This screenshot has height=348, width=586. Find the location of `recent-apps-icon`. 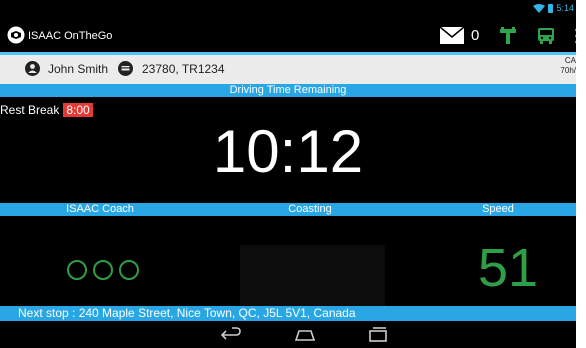

recent-apps-icon is located at coordinates (378, 334).